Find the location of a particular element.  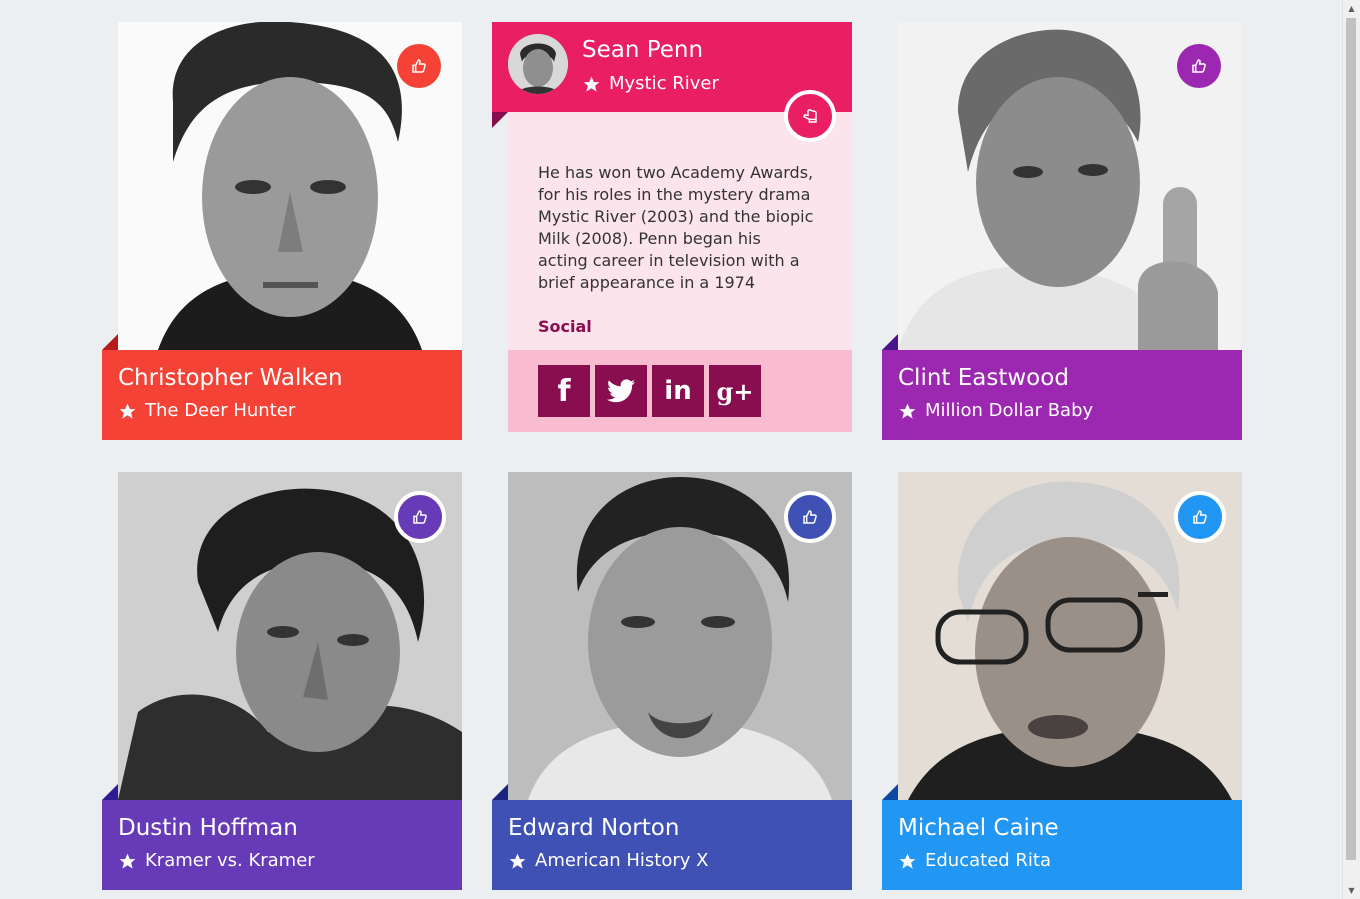

actor-movie: Million Dollar Baby is located at coordinates (995, 411).